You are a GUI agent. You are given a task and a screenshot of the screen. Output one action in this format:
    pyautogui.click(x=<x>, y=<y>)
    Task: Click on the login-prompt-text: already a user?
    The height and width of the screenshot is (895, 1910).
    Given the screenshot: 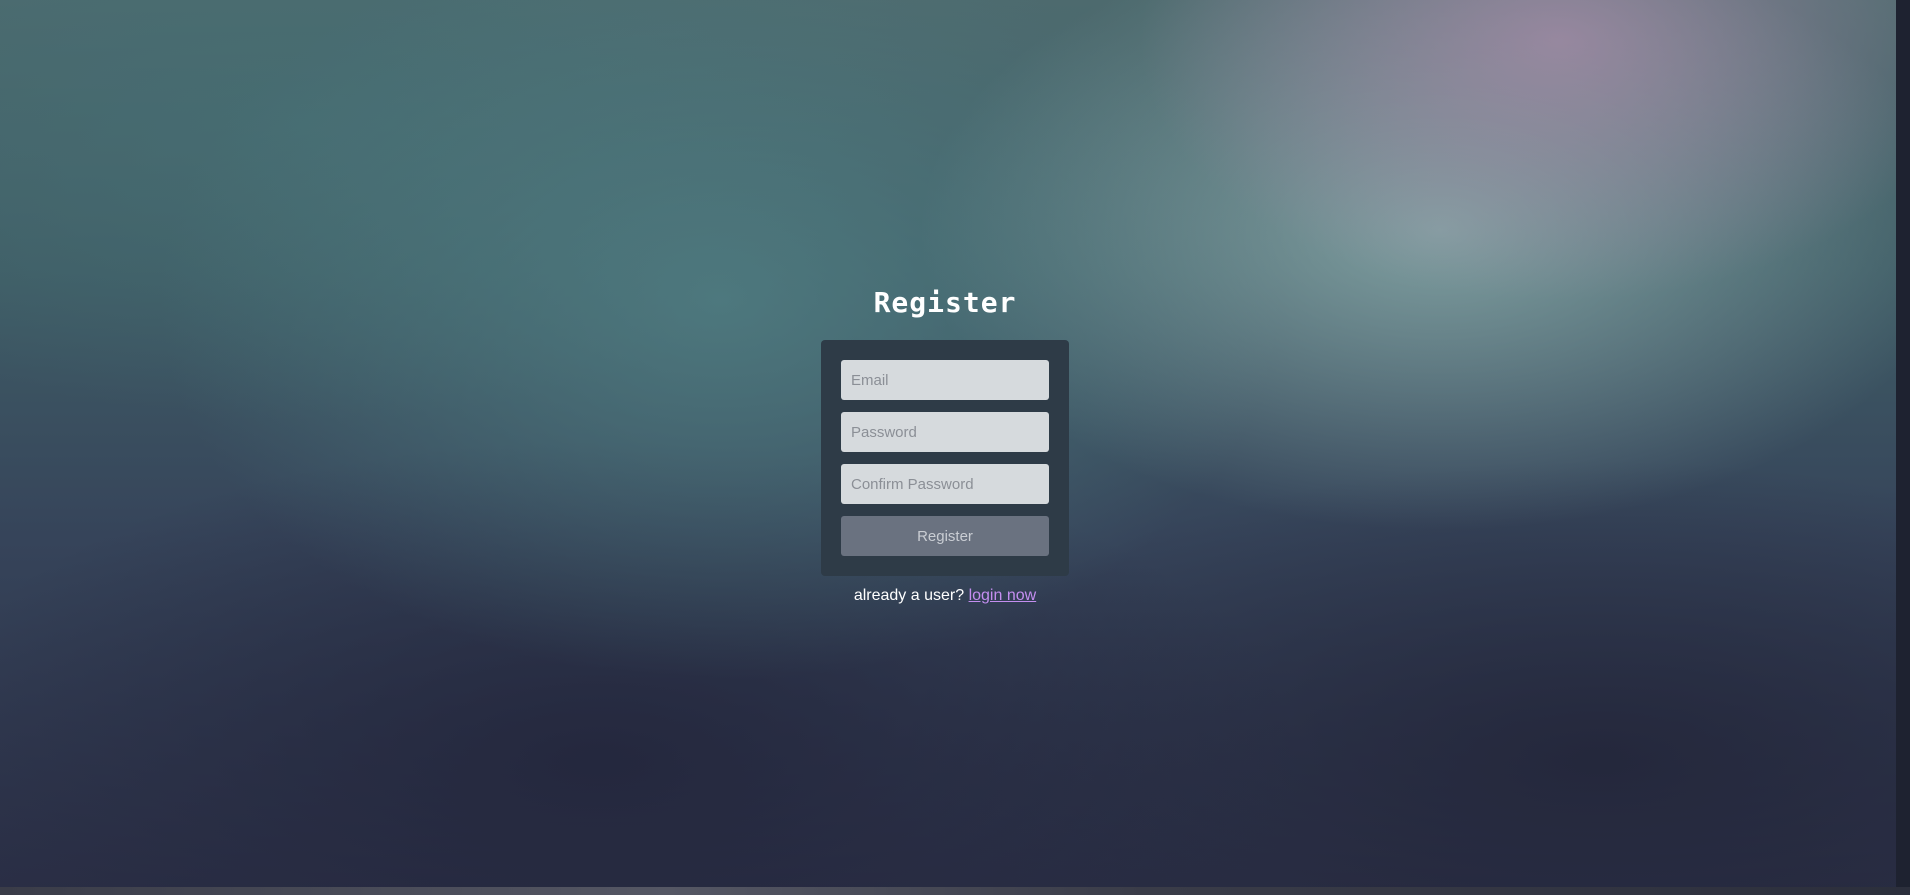 What is the action you would take?
    pyautogui.click(x=909, y=595)
    